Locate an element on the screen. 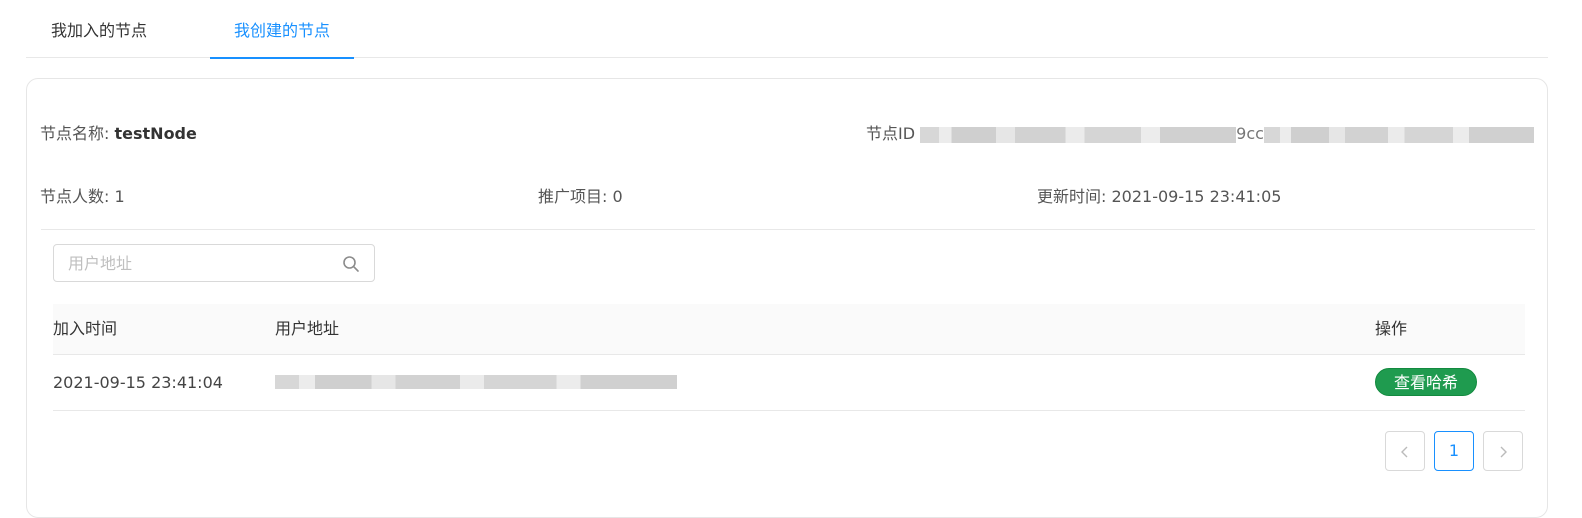 This screenshot has height=518, width=1582. divider is located at coordinates (788, 229).